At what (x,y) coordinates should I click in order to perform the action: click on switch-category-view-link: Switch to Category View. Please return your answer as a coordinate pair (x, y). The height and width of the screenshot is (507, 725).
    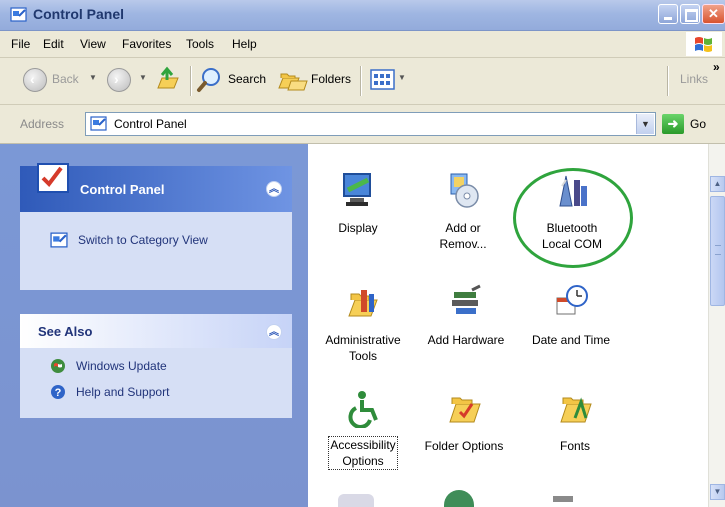
    Looking at the image, I should click on (129, 240).